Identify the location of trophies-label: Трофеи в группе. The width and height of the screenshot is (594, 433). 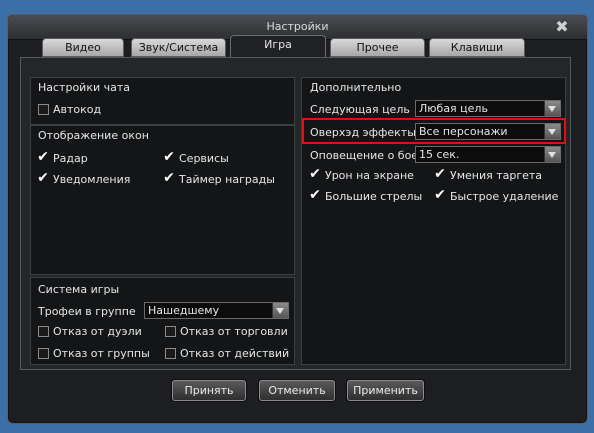
(87, 311).